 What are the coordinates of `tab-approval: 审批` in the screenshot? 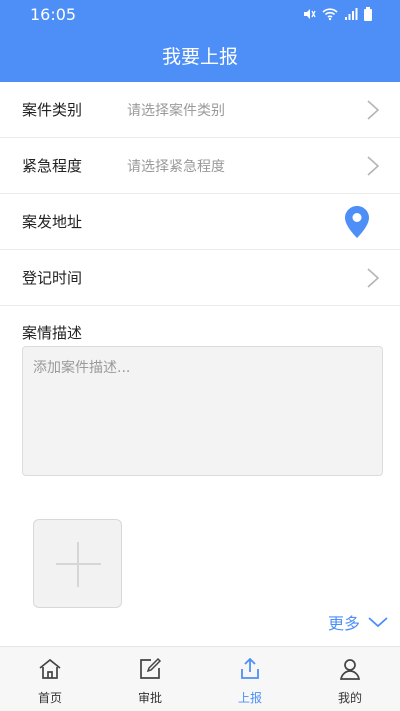 It's located at (150, 679).